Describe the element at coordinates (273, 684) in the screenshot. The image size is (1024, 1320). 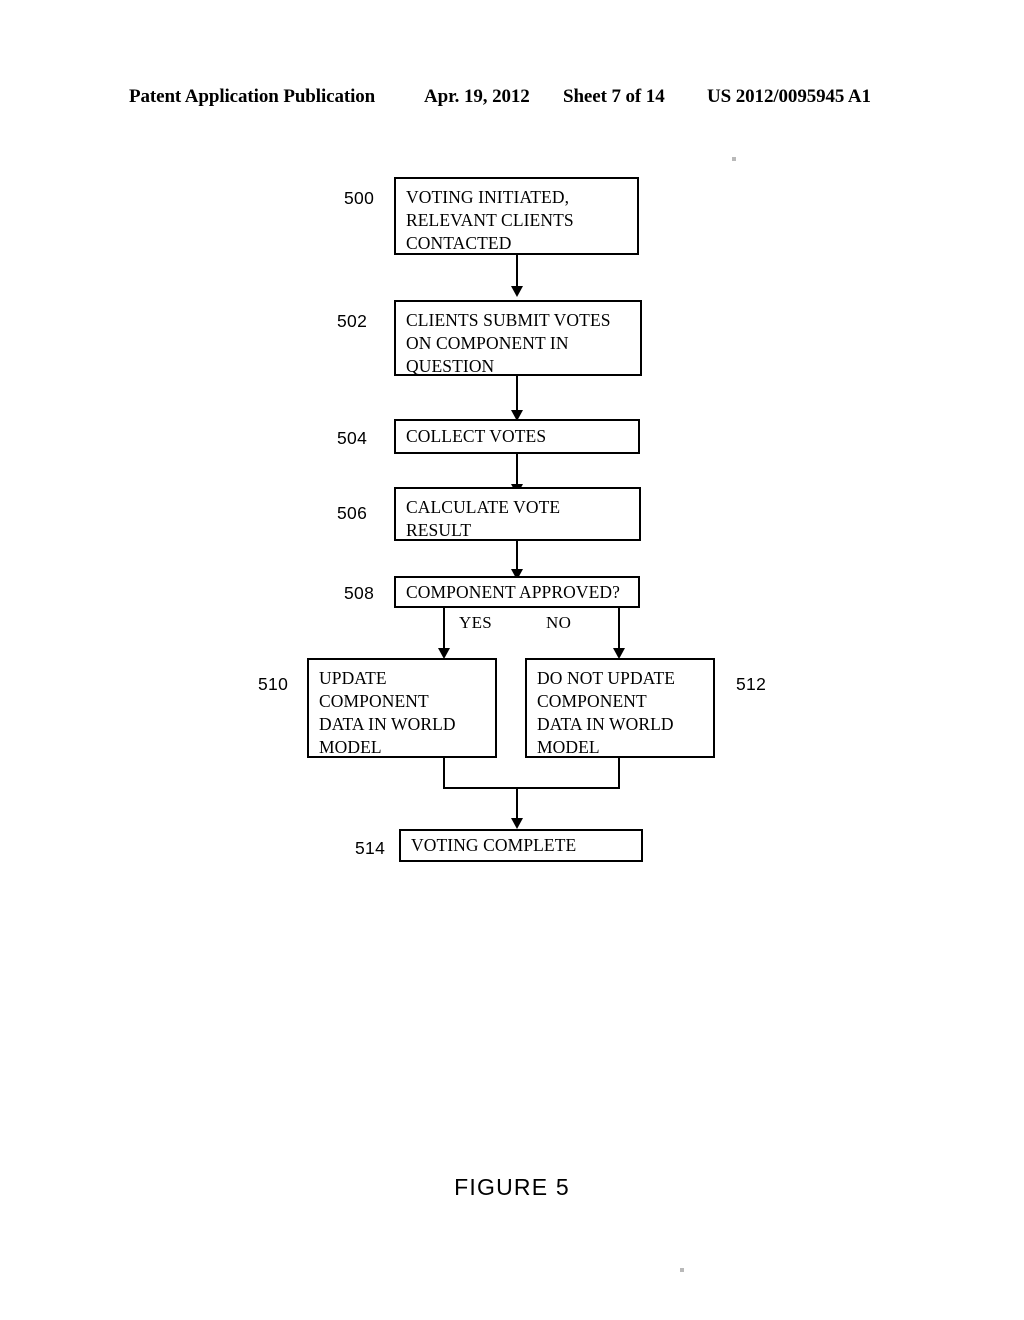
I see `reference-numeral-510: 510` at that location.